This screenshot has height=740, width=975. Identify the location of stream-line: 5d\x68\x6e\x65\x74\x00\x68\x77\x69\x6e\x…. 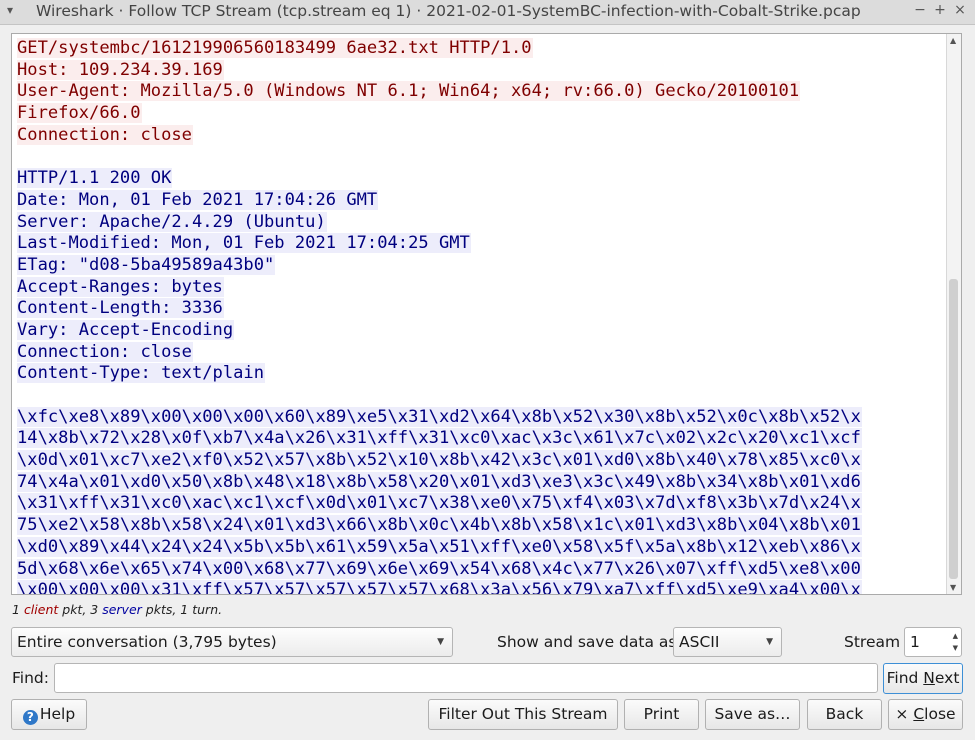
(439, 568).